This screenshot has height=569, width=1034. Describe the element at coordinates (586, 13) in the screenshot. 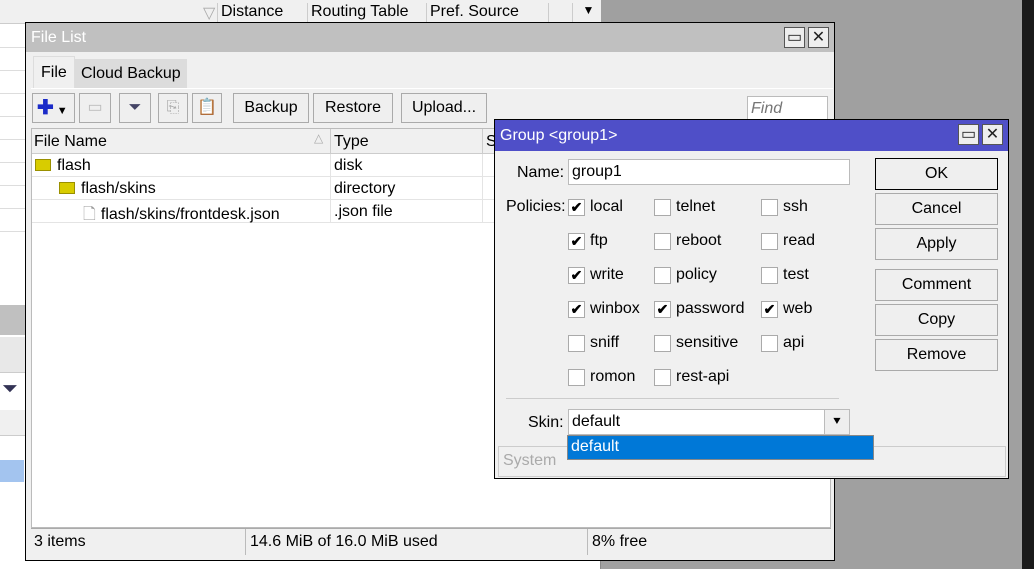

I see `column-menu-button: ▼` at that location.